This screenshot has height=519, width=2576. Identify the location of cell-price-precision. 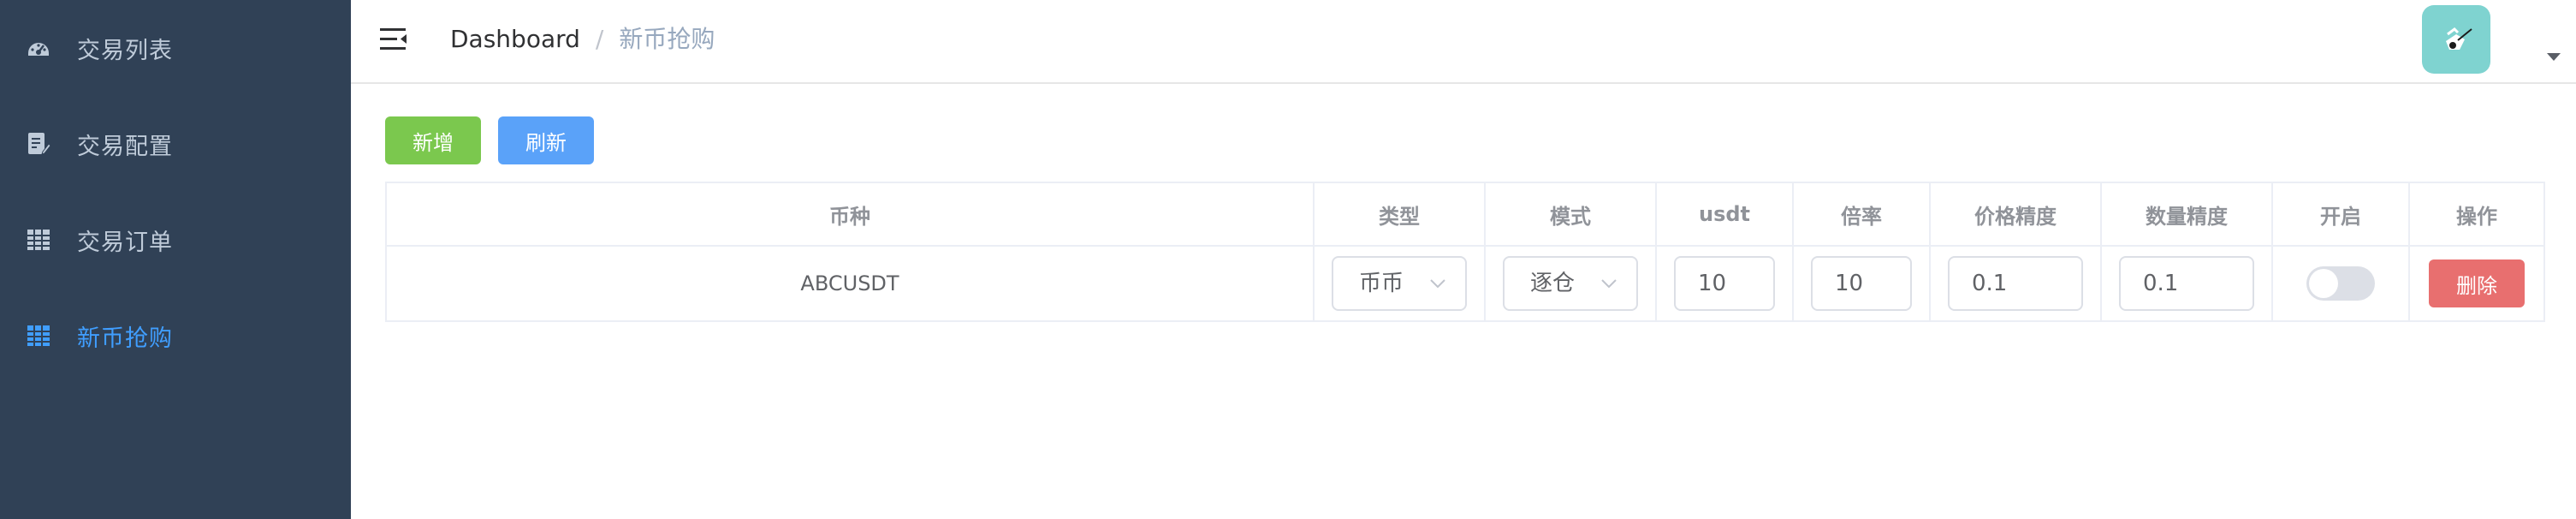
(2015, 283).